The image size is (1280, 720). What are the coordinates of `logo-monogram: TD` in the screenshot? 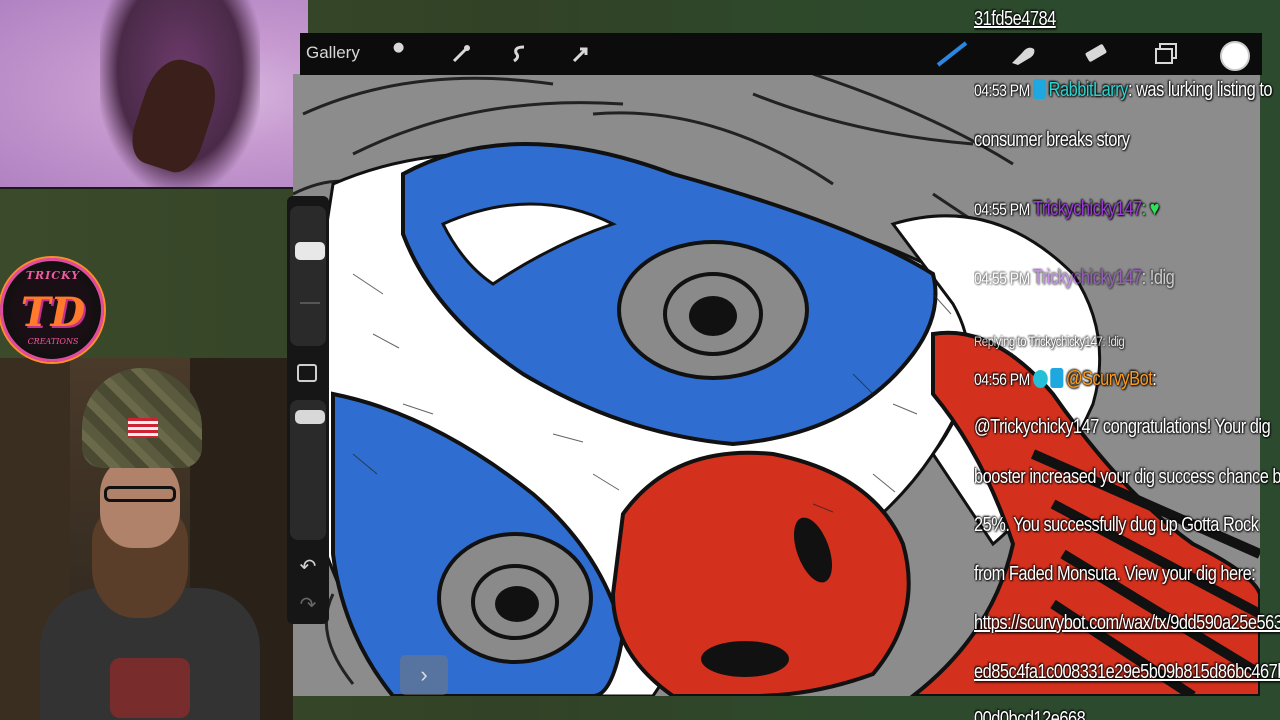 It's located at (53, 312).